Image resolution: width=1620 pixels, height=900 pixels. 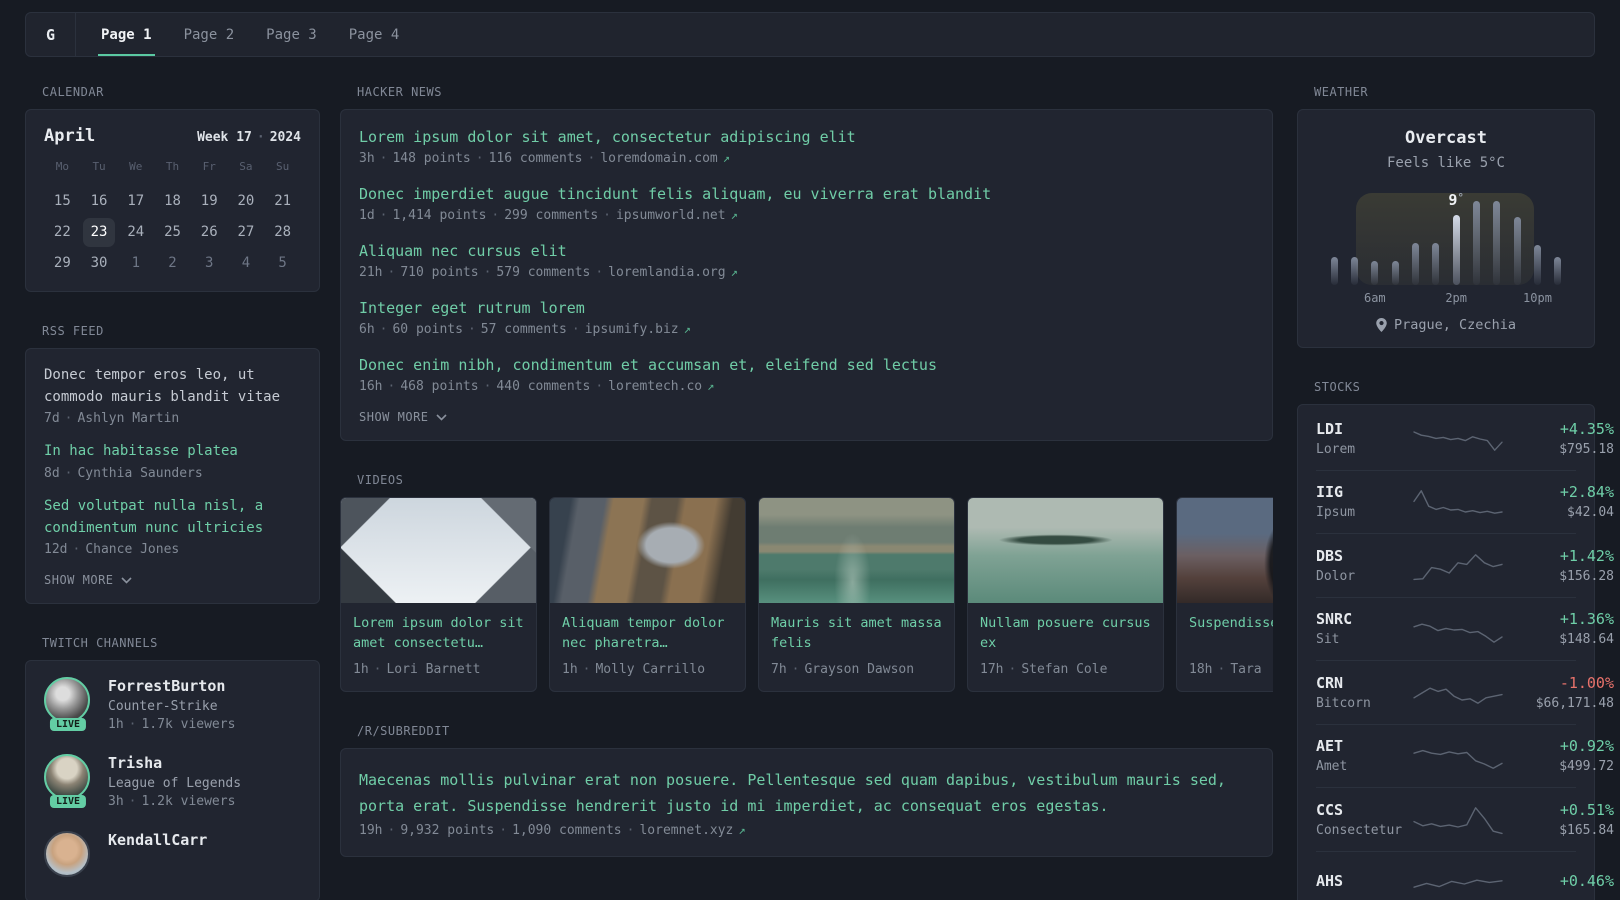 What do you see at coordinates (673, 272) in the screenshot?
I see `hn-item-domain-link: loremlandia.org` at bounding box center [673, 272].